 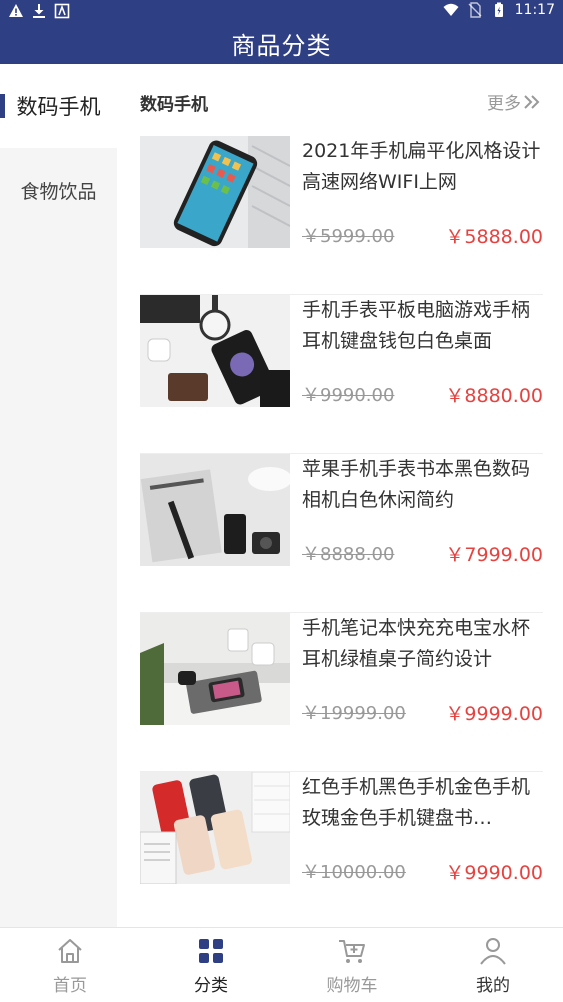 I want to click on product-item: 苹果手机手表书本黑色数码相机白色休闲简约 ￥8888.00 ￥7999.00, so click(x=341, y=533).